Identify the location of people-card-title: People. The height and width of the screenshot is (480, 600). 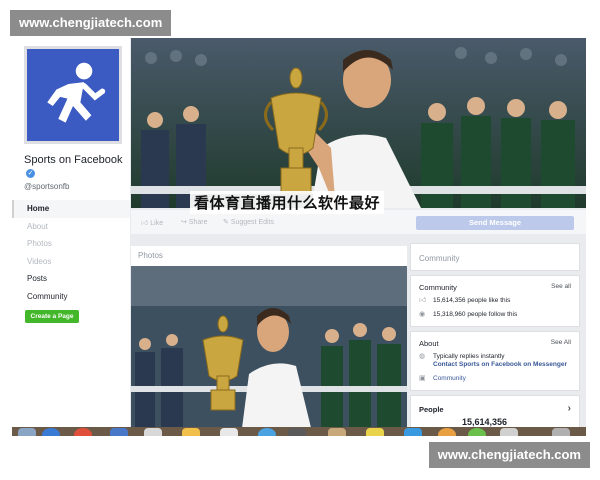
(431, 409).